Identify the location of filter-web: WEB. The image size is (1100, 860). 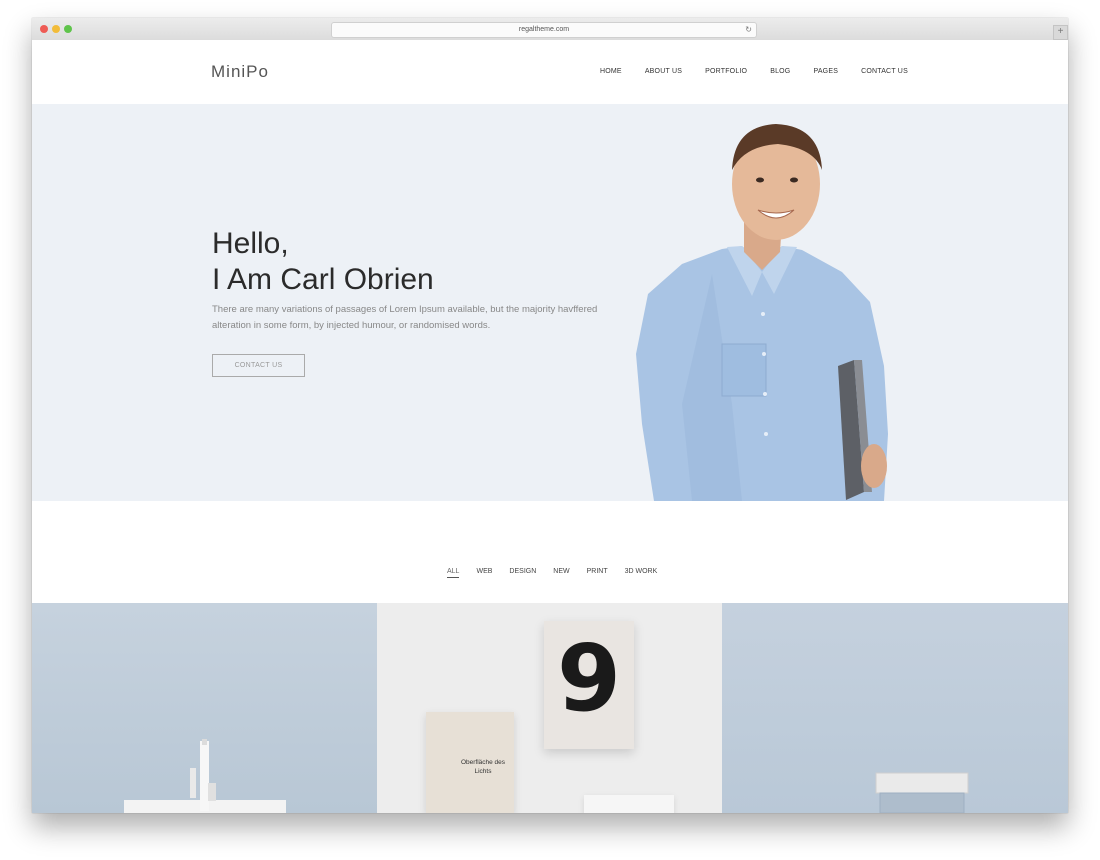
(484, 573).